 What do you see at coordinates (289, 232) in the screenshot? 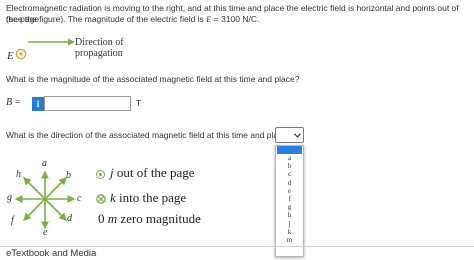
I see `option-k: k` at bounding box center [289, 232].